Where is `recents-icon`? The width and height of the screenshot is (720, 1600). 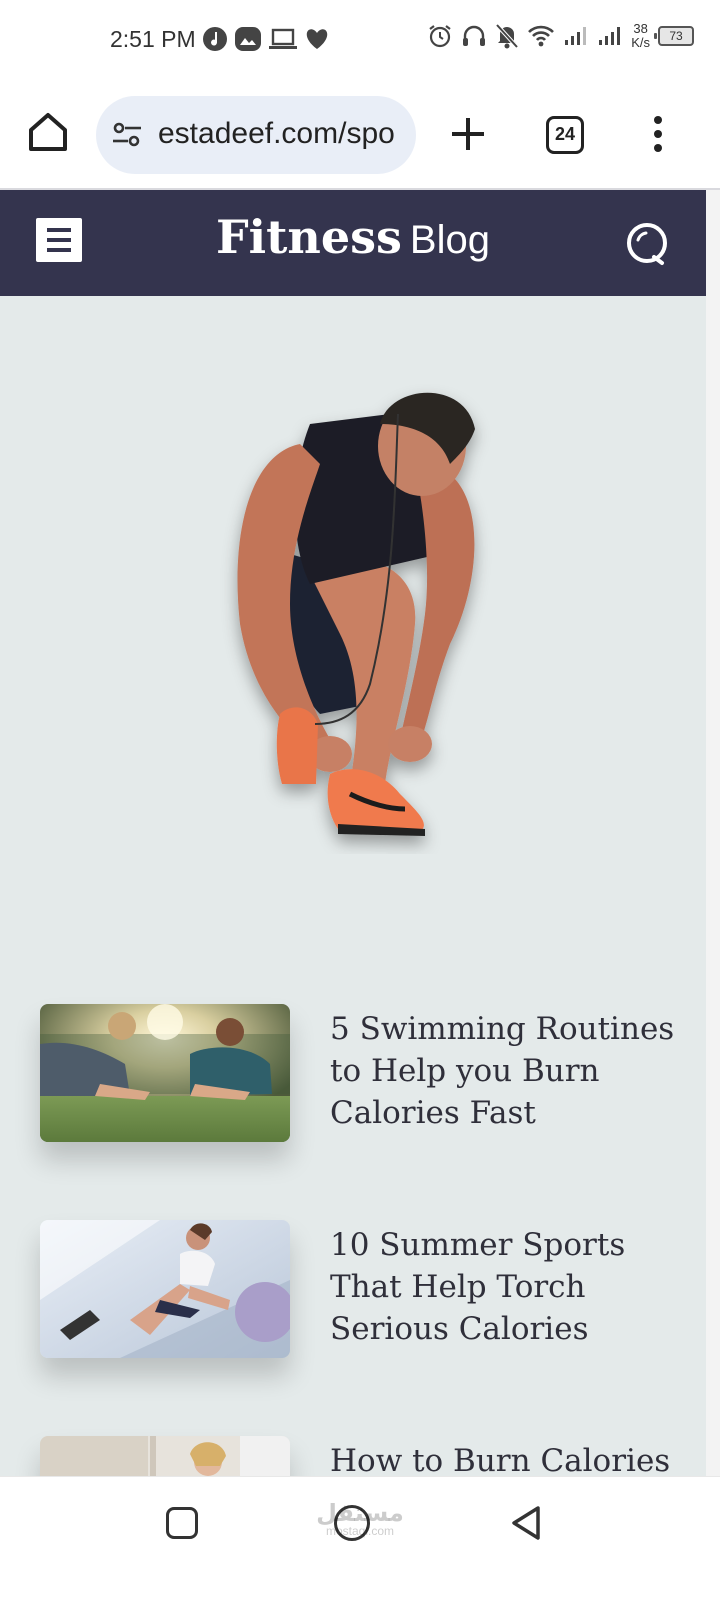
recents-icon is located at coordinates (182, 1523).